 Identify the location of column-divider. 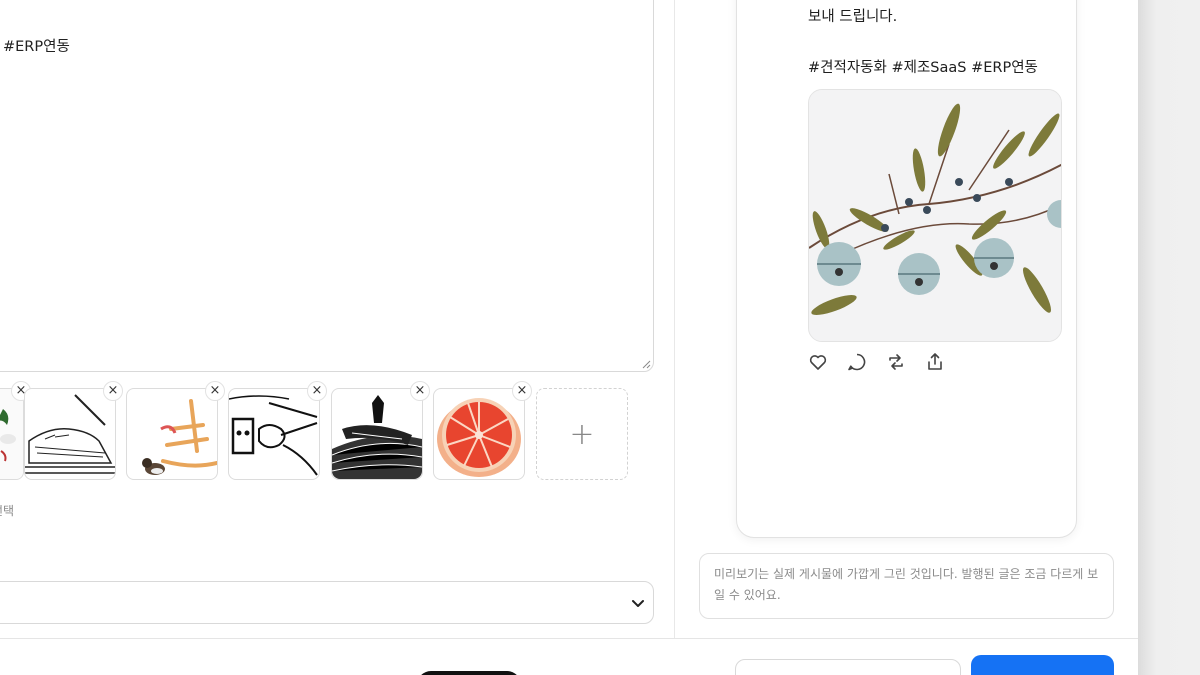
(674, 319).